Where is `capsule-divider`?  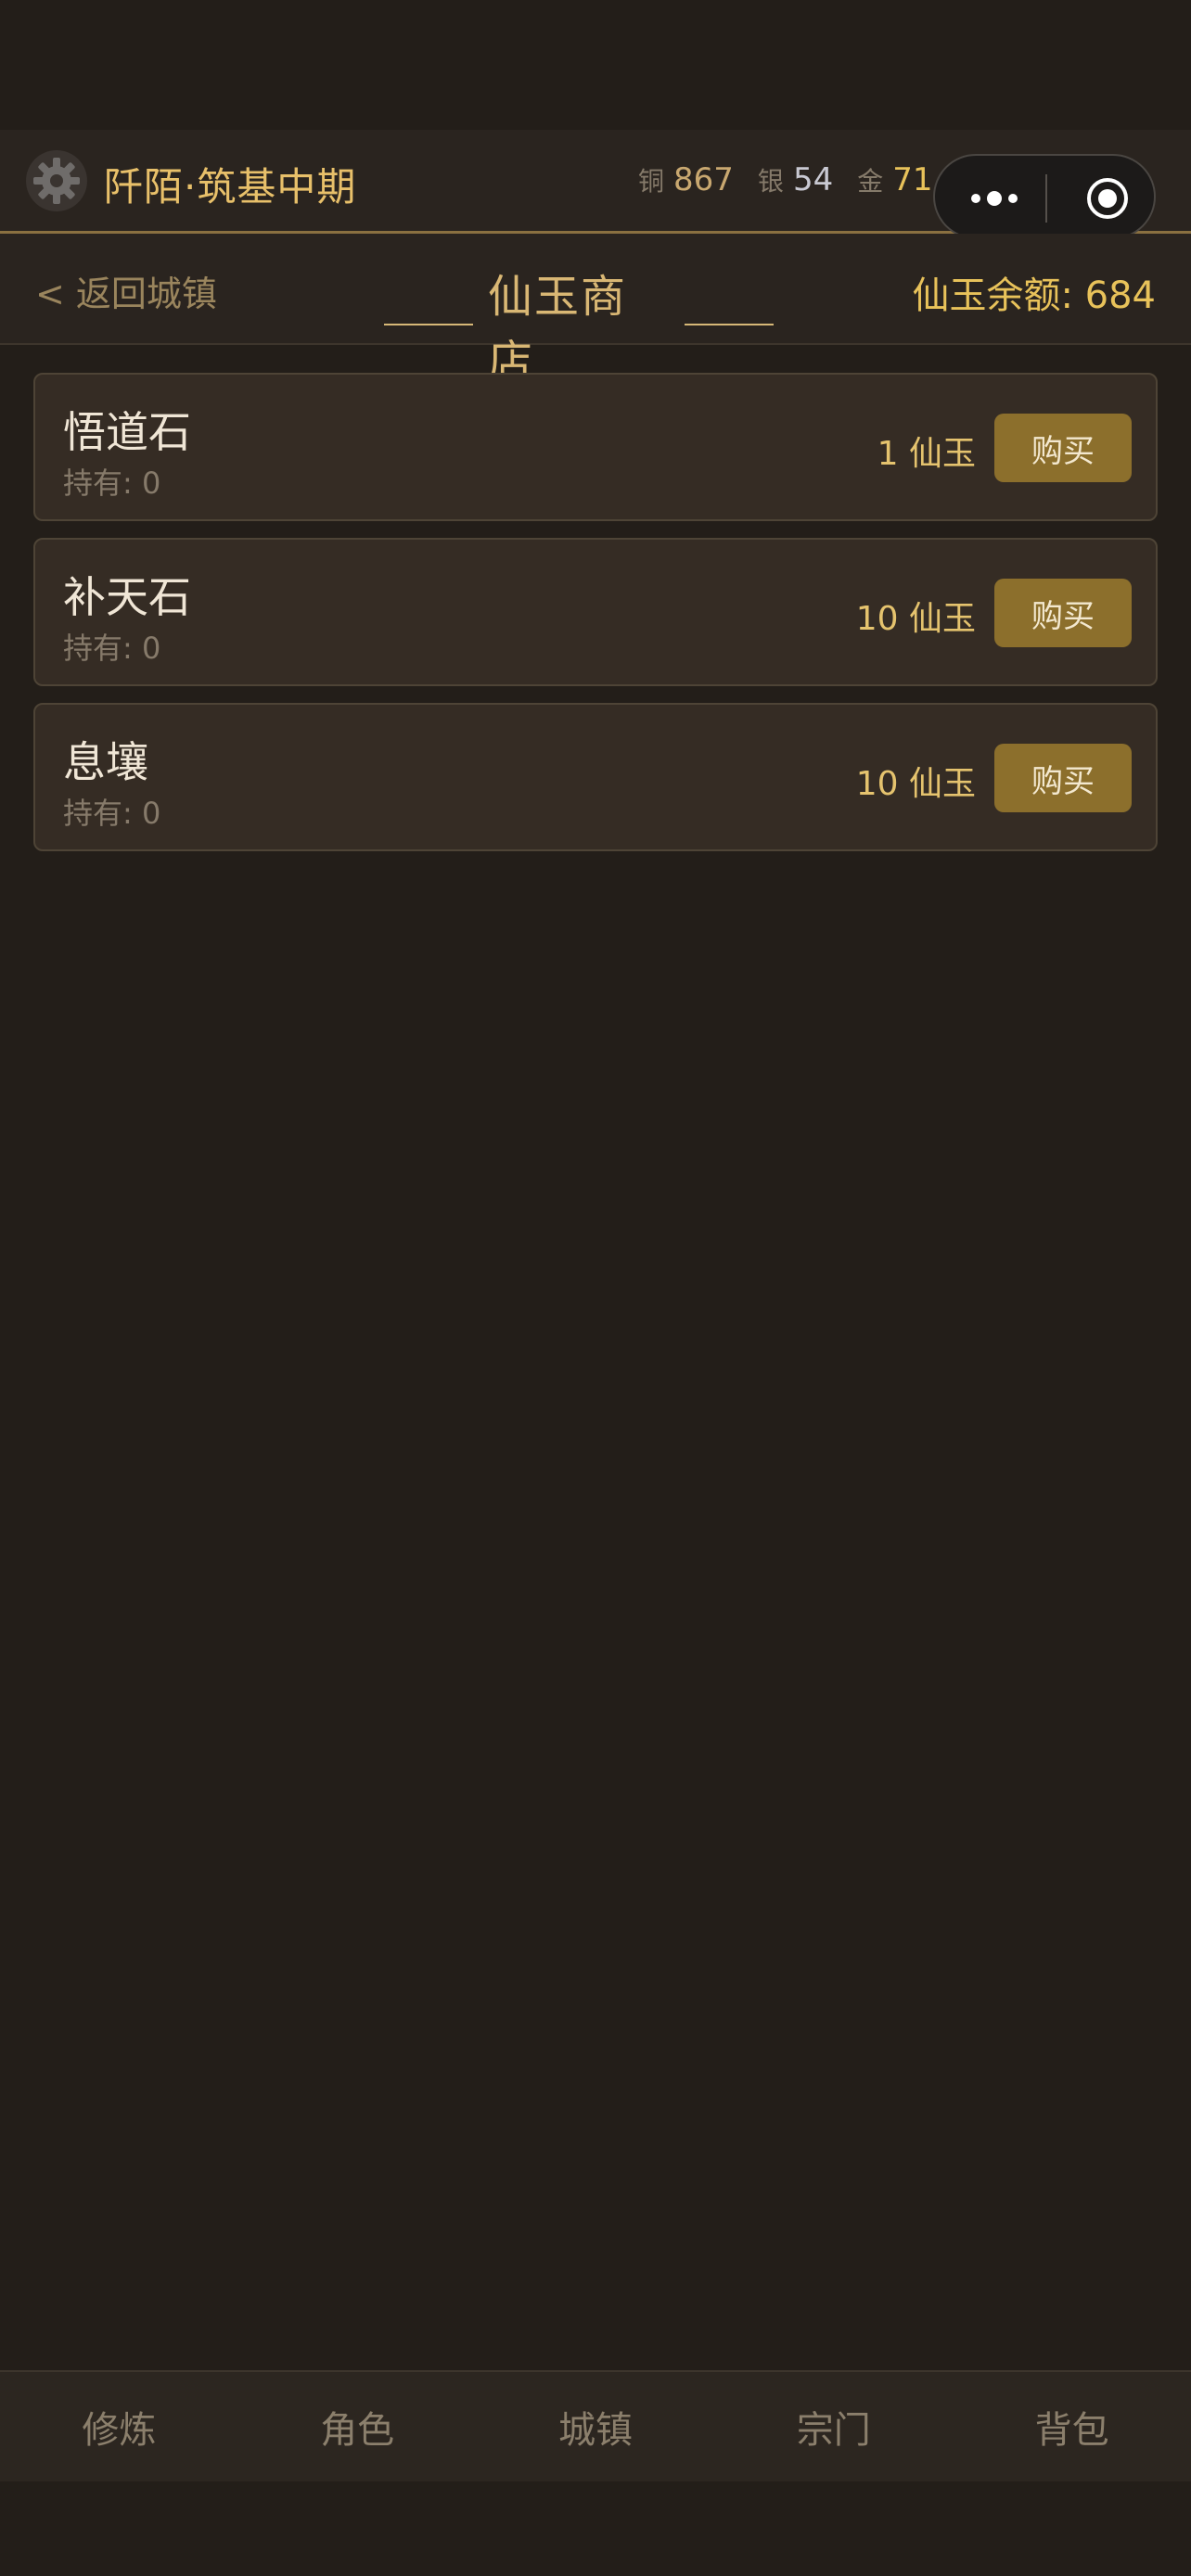 capsule-divider is located at coordinates (1046, 198).